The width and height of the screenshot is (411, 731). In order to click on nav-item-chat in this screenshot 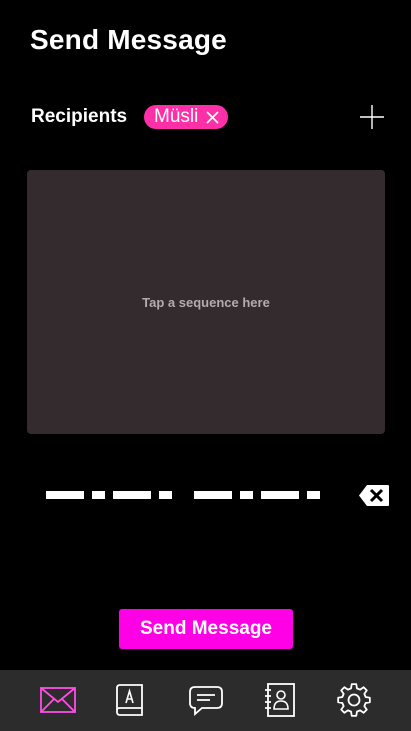, I will do `click(207, 701)`.